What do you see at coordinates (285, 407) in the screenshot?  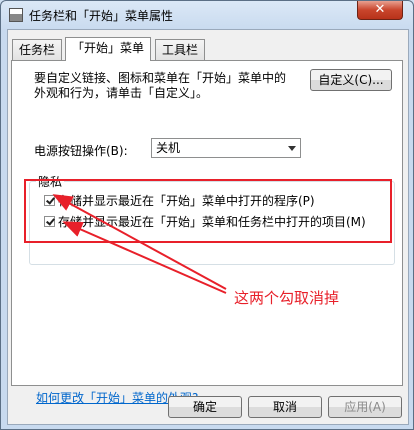 I see `cancel-button: 取消` at bounding box center [285, 407].